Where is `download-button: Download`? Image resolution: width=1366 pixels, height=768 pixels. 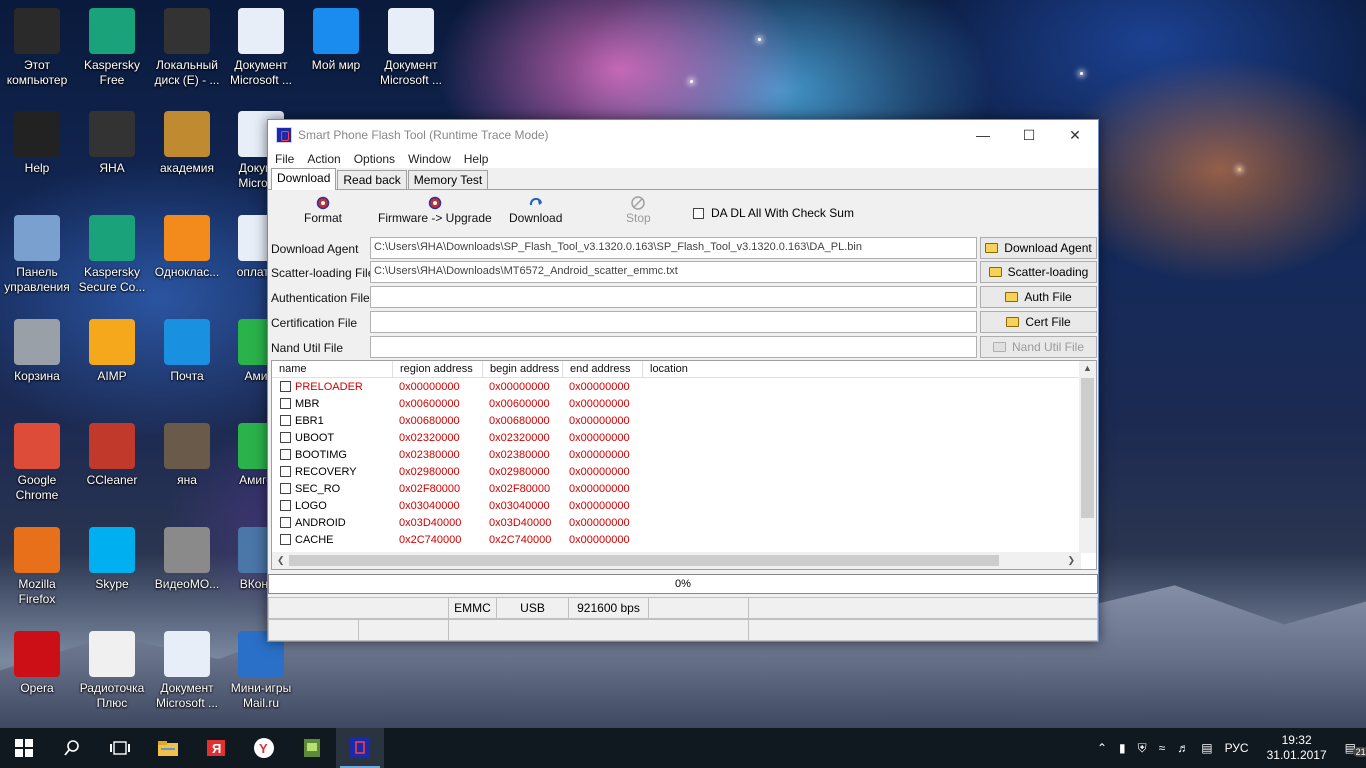 download-button: Download is located at coordinates (535, 210).